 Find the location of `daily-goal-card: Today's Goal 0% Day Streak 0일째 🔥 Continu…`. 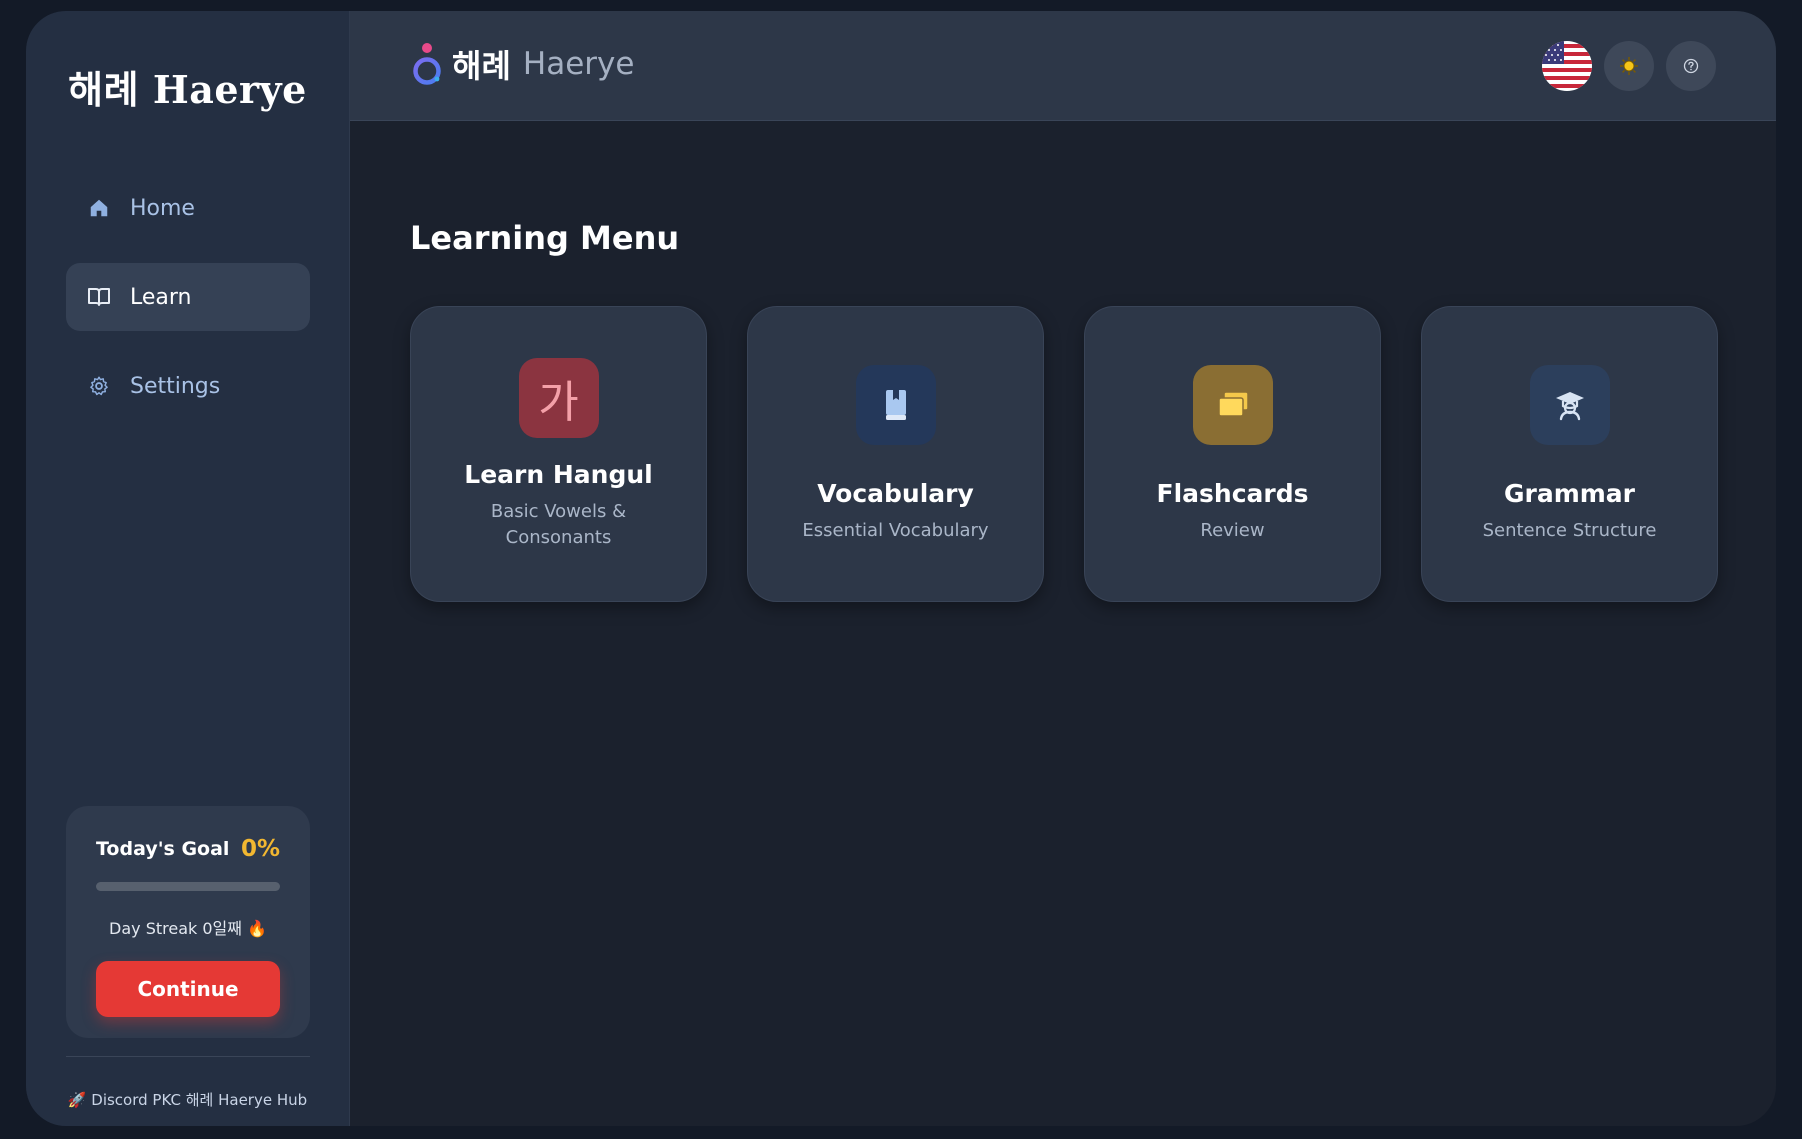

daily-goal-card: Today's Goal 0% Day Streak 0일째 🔥 Continu… is located at coordinates (188, 922).